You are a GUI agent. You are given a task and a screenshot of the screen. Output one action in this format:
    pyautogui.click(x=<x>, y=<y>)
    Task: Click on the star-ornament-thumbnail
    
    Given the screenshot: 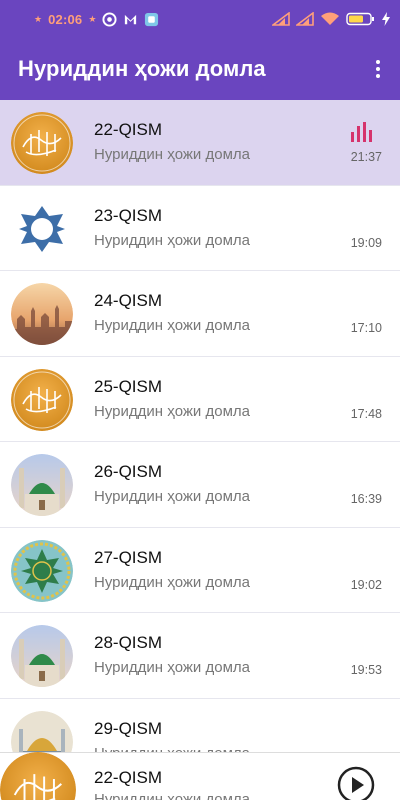 What is the action you would take?
    pyautogui.click(x=42, y=228)
    